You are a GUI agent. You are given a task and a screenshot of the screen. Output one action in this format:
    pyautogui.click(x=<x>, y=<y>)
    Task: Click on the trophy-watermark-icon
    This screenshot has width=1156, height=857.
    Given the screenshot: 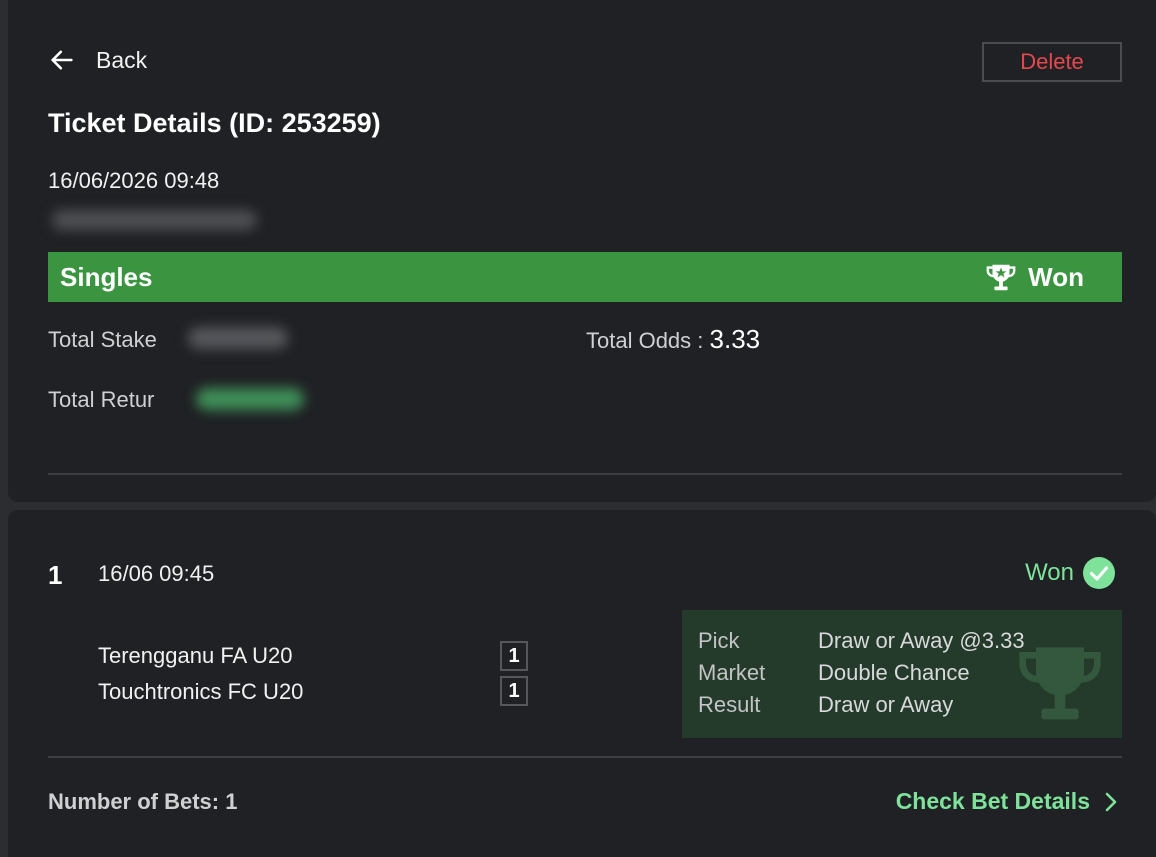 What is the action you would take?
    pyautogui.click(x=1060, y=683)
    